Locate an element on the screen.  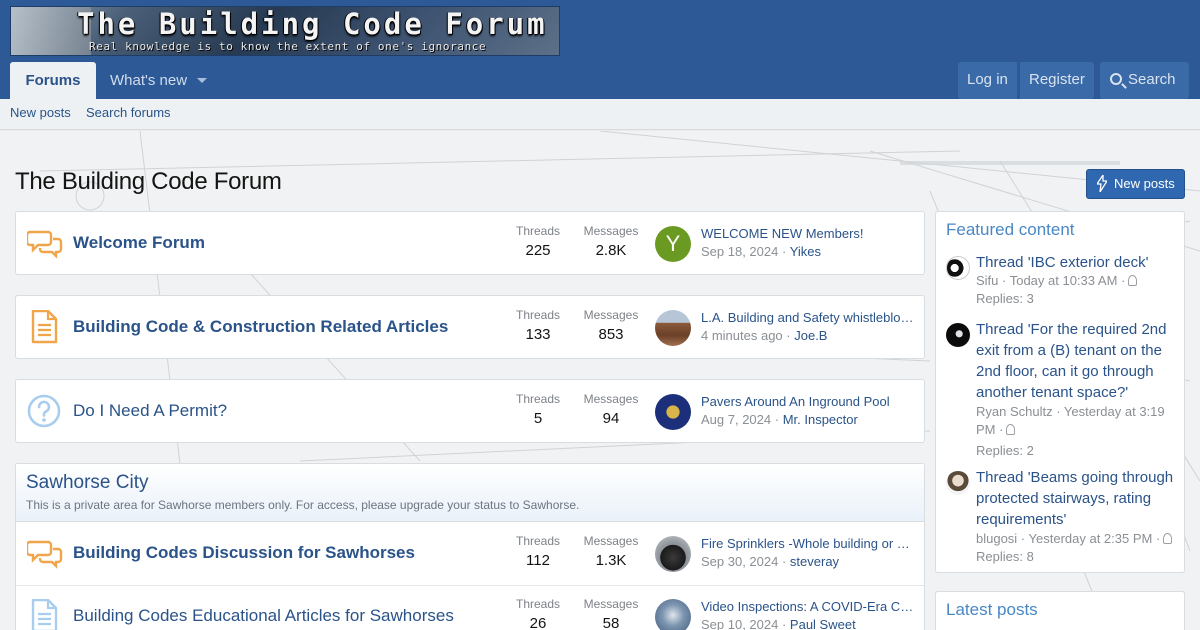
messages-count: 853 is located at coordinates (611, 334).